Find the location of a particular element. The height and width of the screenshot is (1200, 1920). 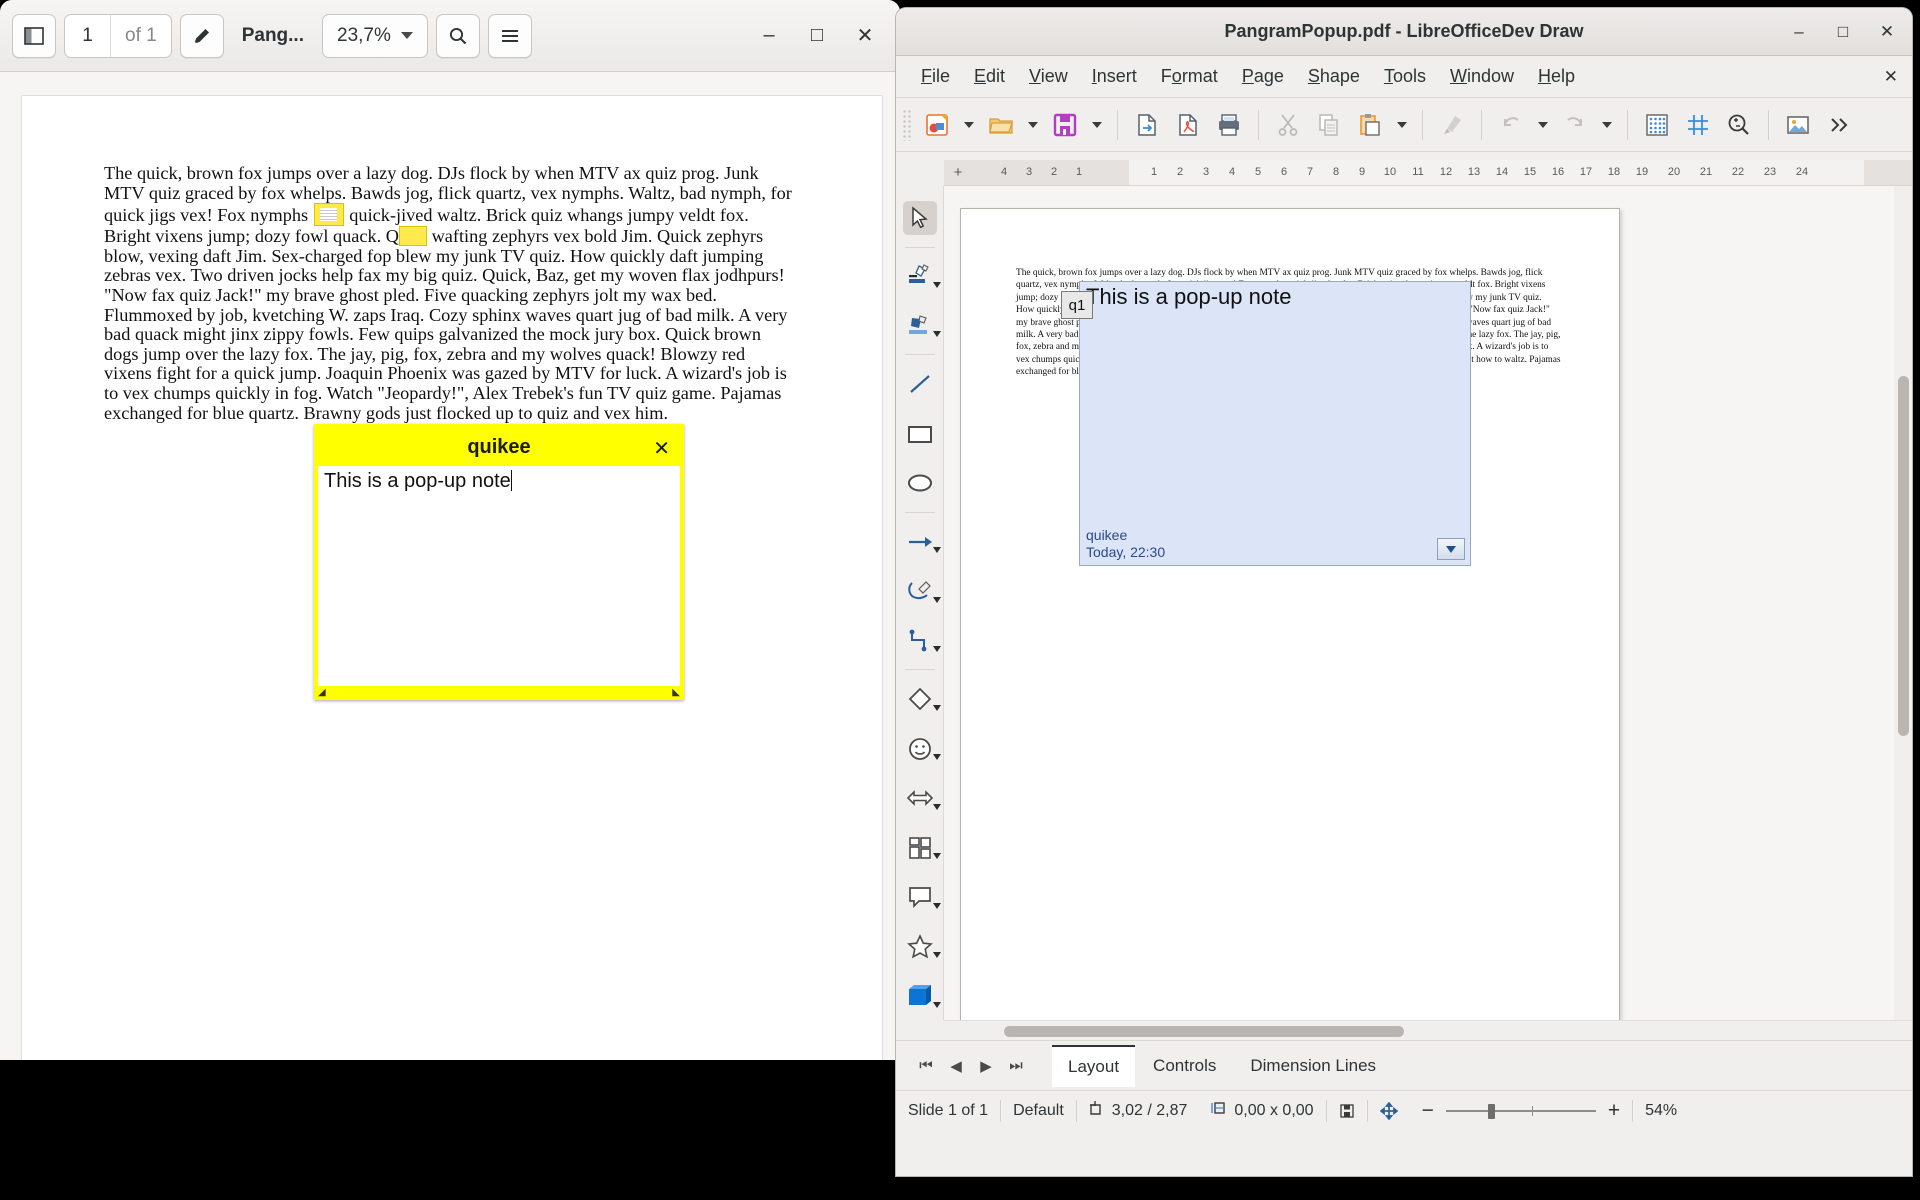

pdf-popup-note: quikee ✕ This is a pop-up note ◢ ◣ is located at coordinates (499, 562).